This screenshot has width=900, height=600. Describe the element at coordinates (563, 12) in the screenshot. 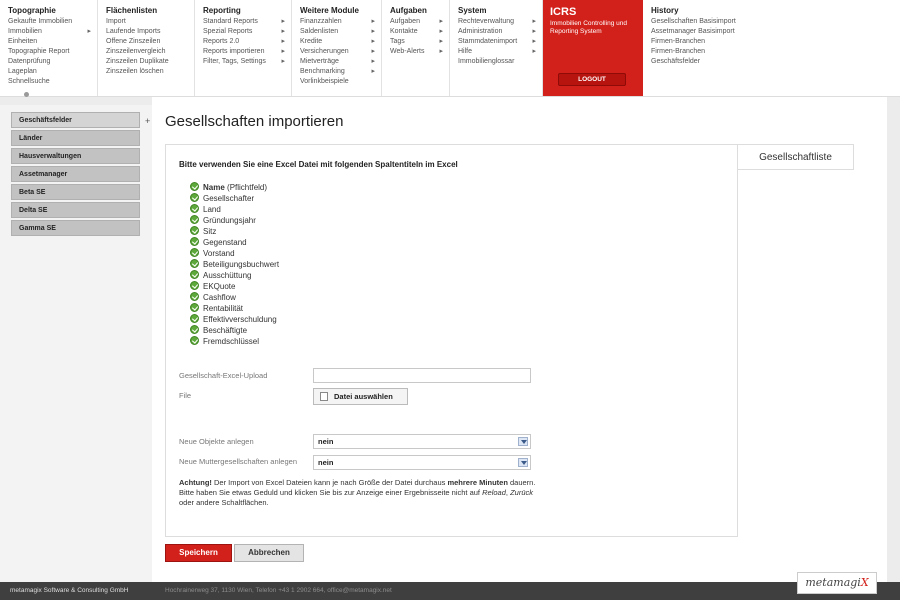

I see `brand-title: ICRS` at that location.